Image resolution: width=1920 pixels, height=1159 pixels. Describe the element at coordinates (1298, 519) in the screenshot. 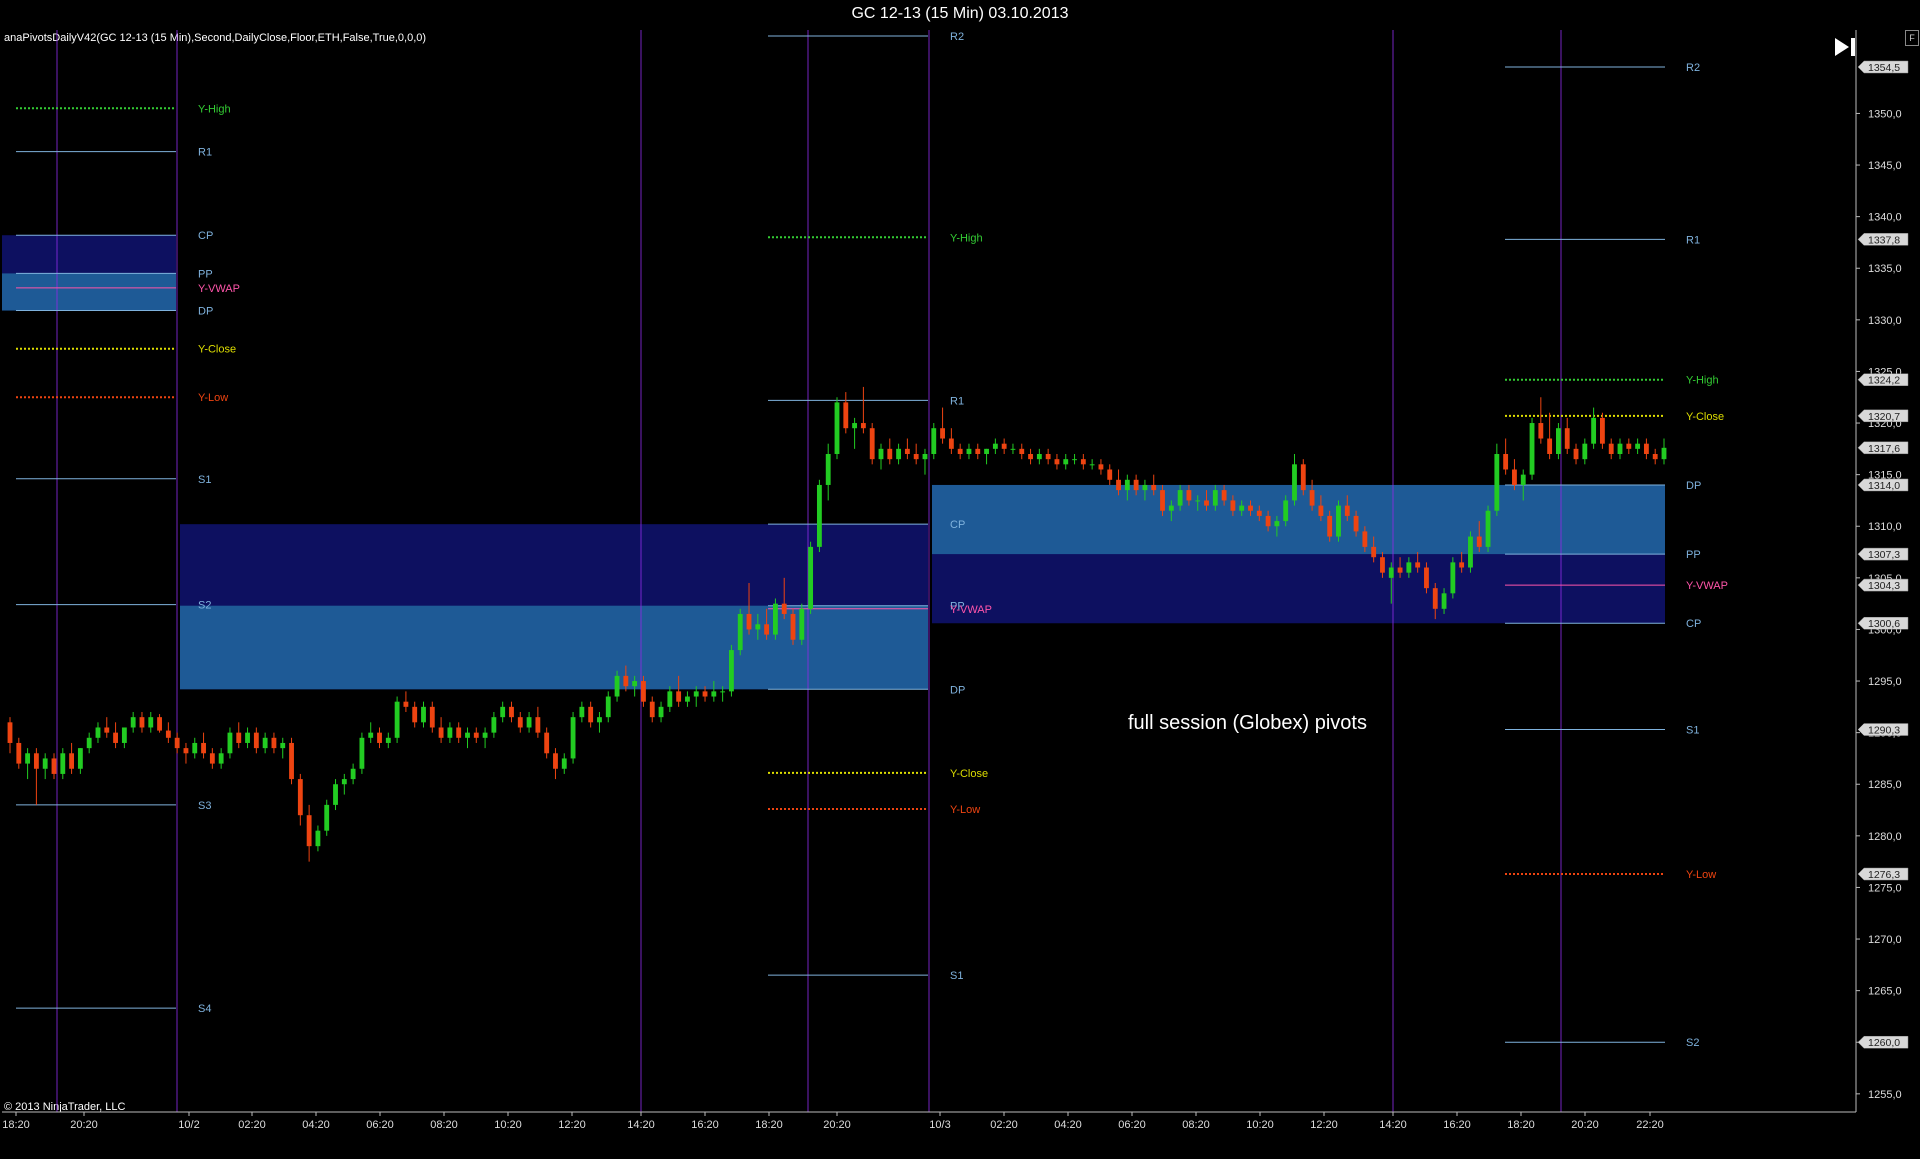

I see `pivot-zone-light` at that location.